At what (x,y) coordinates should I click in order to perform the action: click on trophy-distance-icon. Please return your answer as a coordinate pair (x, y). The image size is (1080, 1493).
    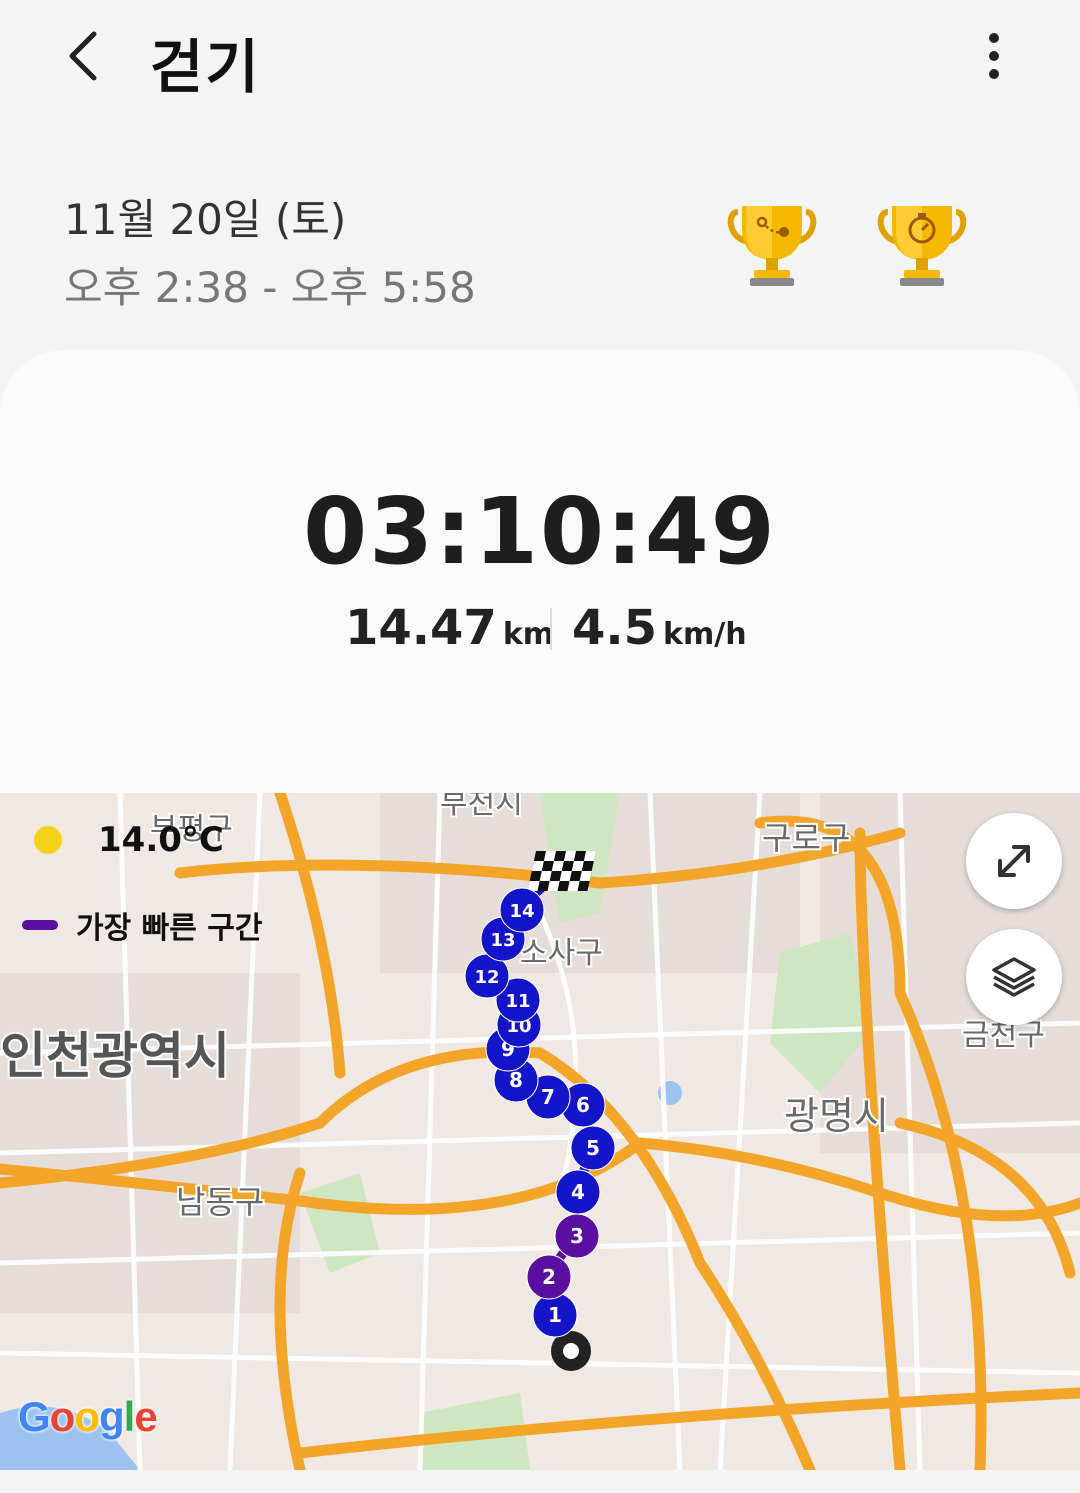
    Looking at the image, I should click on (772, 246).